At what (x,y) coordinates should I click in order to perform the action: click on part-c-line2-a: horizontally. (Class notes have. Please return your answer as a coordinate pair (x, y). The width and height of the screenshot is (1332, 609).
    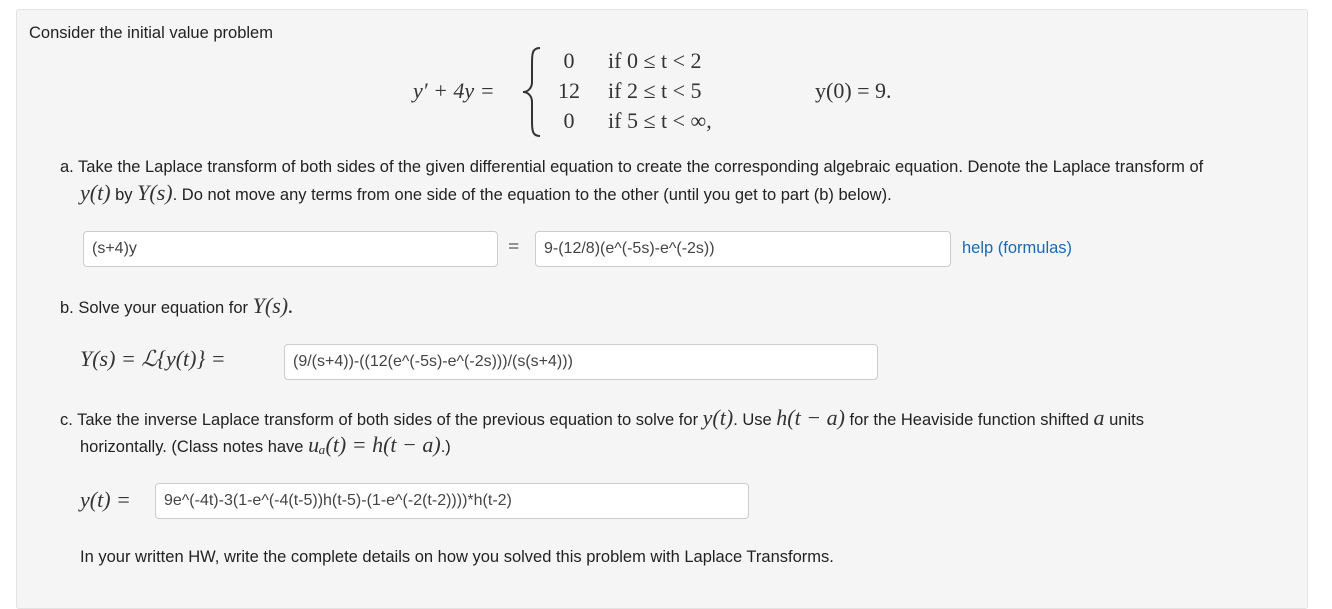
    Looking at the image, I should click on (192, 447).